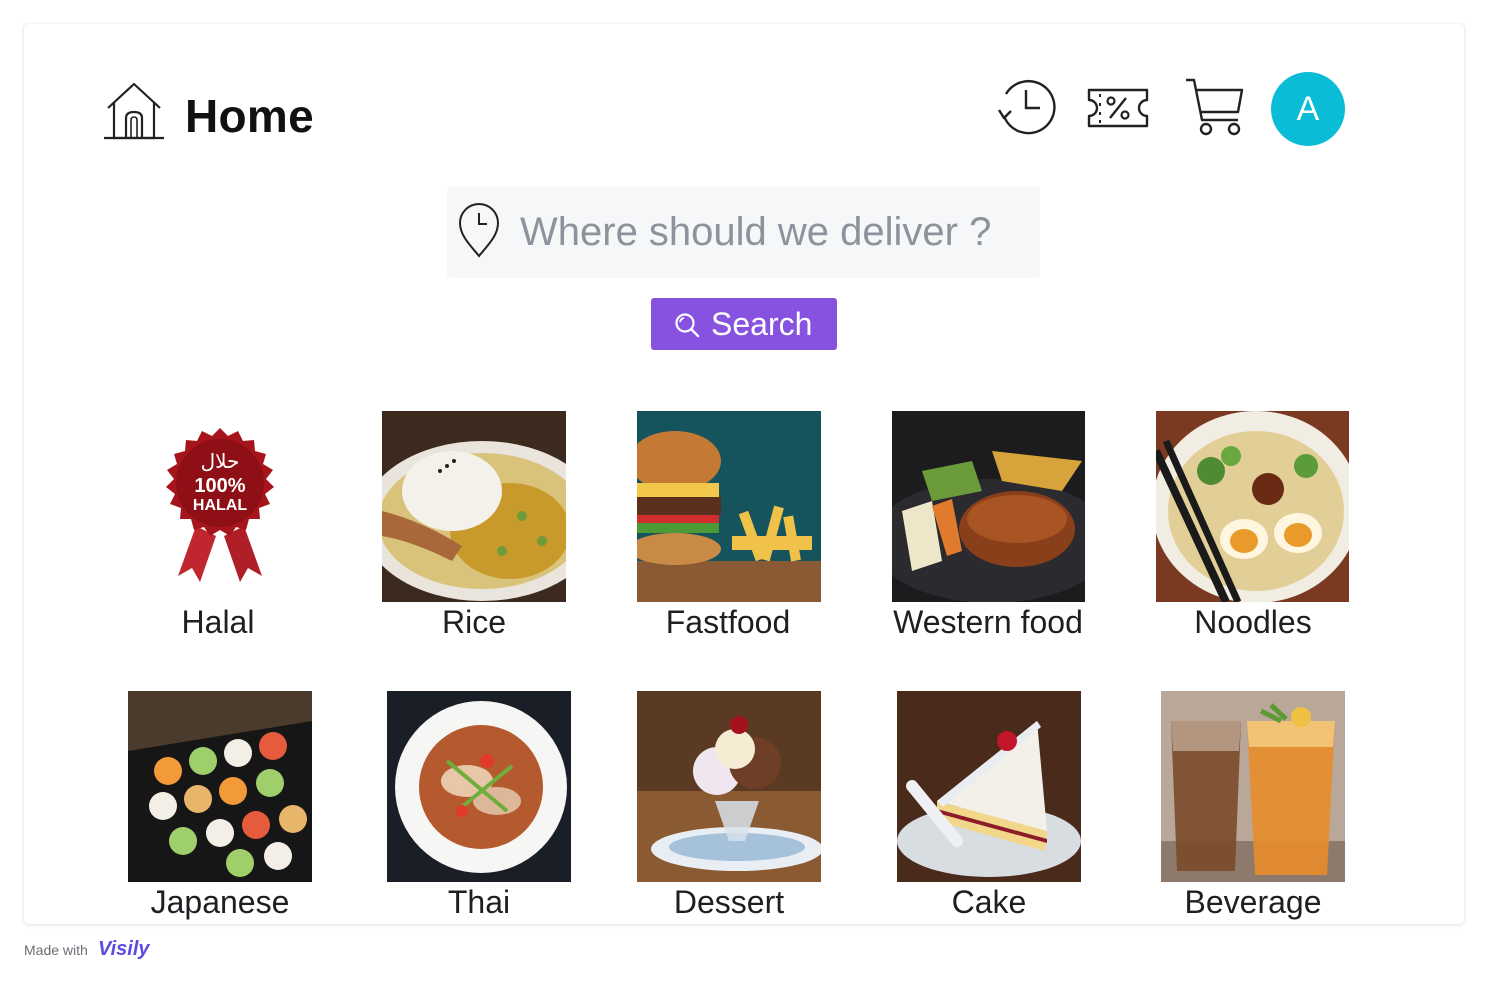 This screenshot has width=1488, height=988. I want to click on thai-image, so click(479, 786).